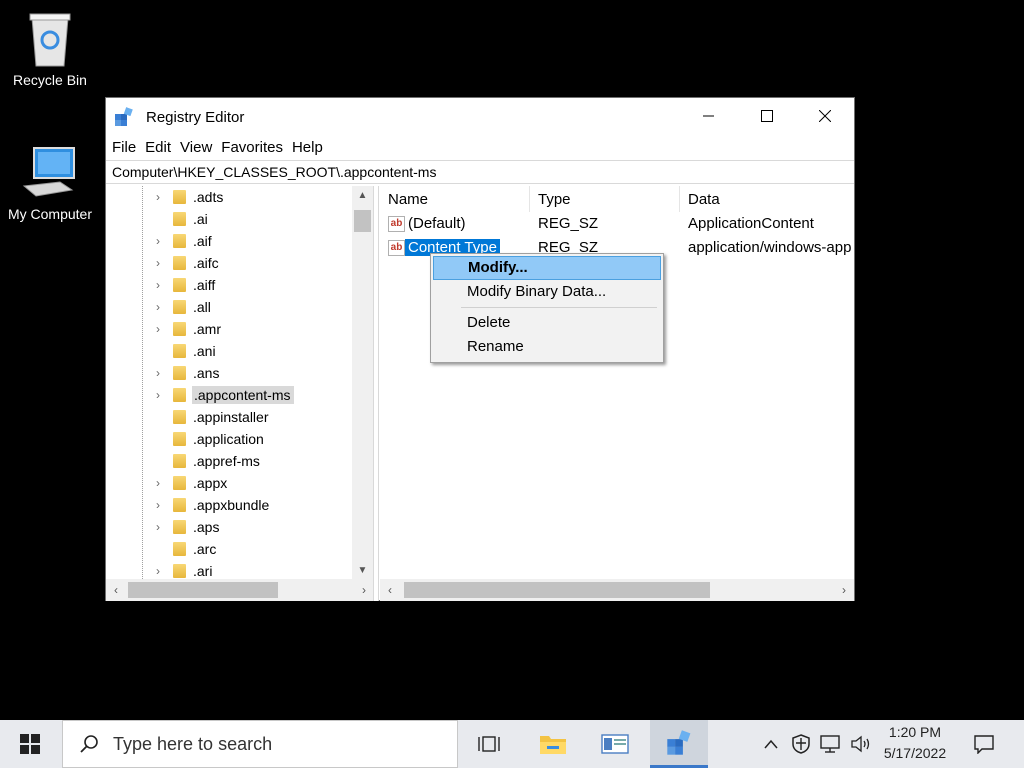 The image size is (1024, 768). Describe the element at coordinates (362, 570) in the screenshot. I see `scroll-down-arrow-icon: ▼` at that location.